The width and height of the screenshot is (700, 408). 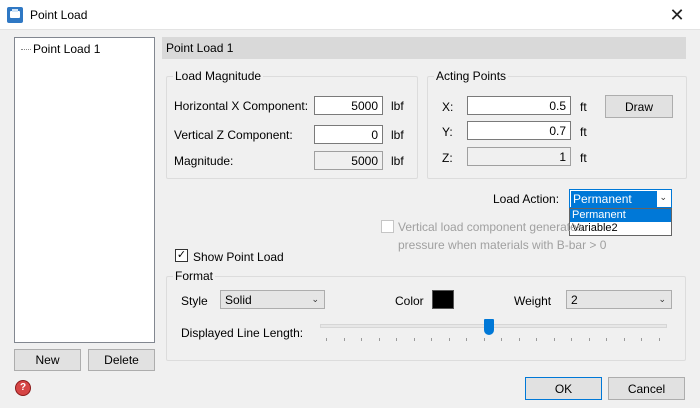 I want to click on tree-item-label: Point Load 1, so click(x=67, y=49).